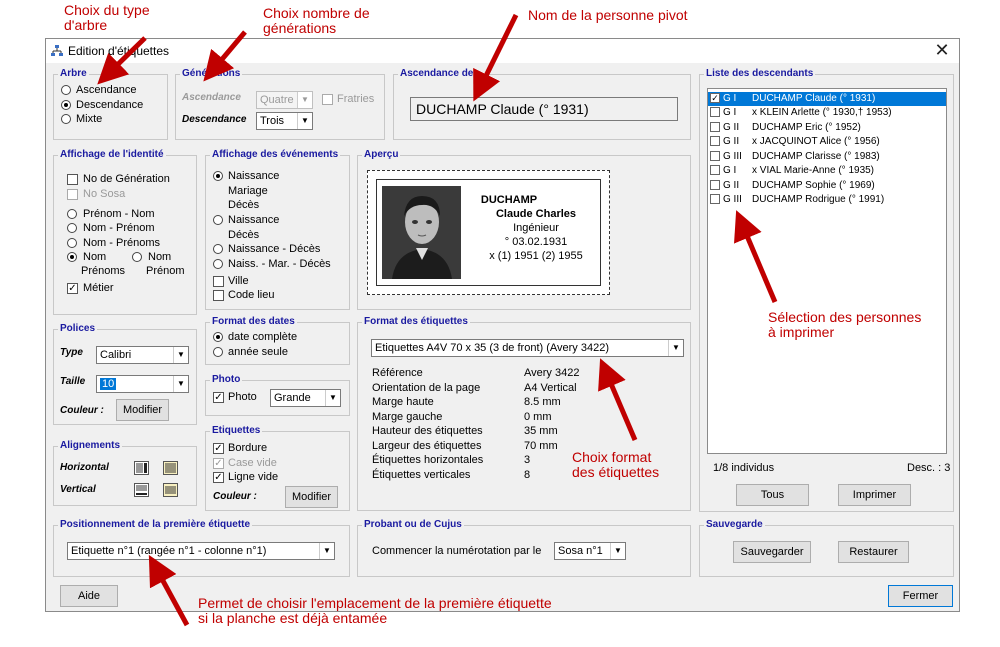  What do you see at coordinates (225, 56) in the screenshot?
I see `arrow-generations` at bounding box center [225, 56].